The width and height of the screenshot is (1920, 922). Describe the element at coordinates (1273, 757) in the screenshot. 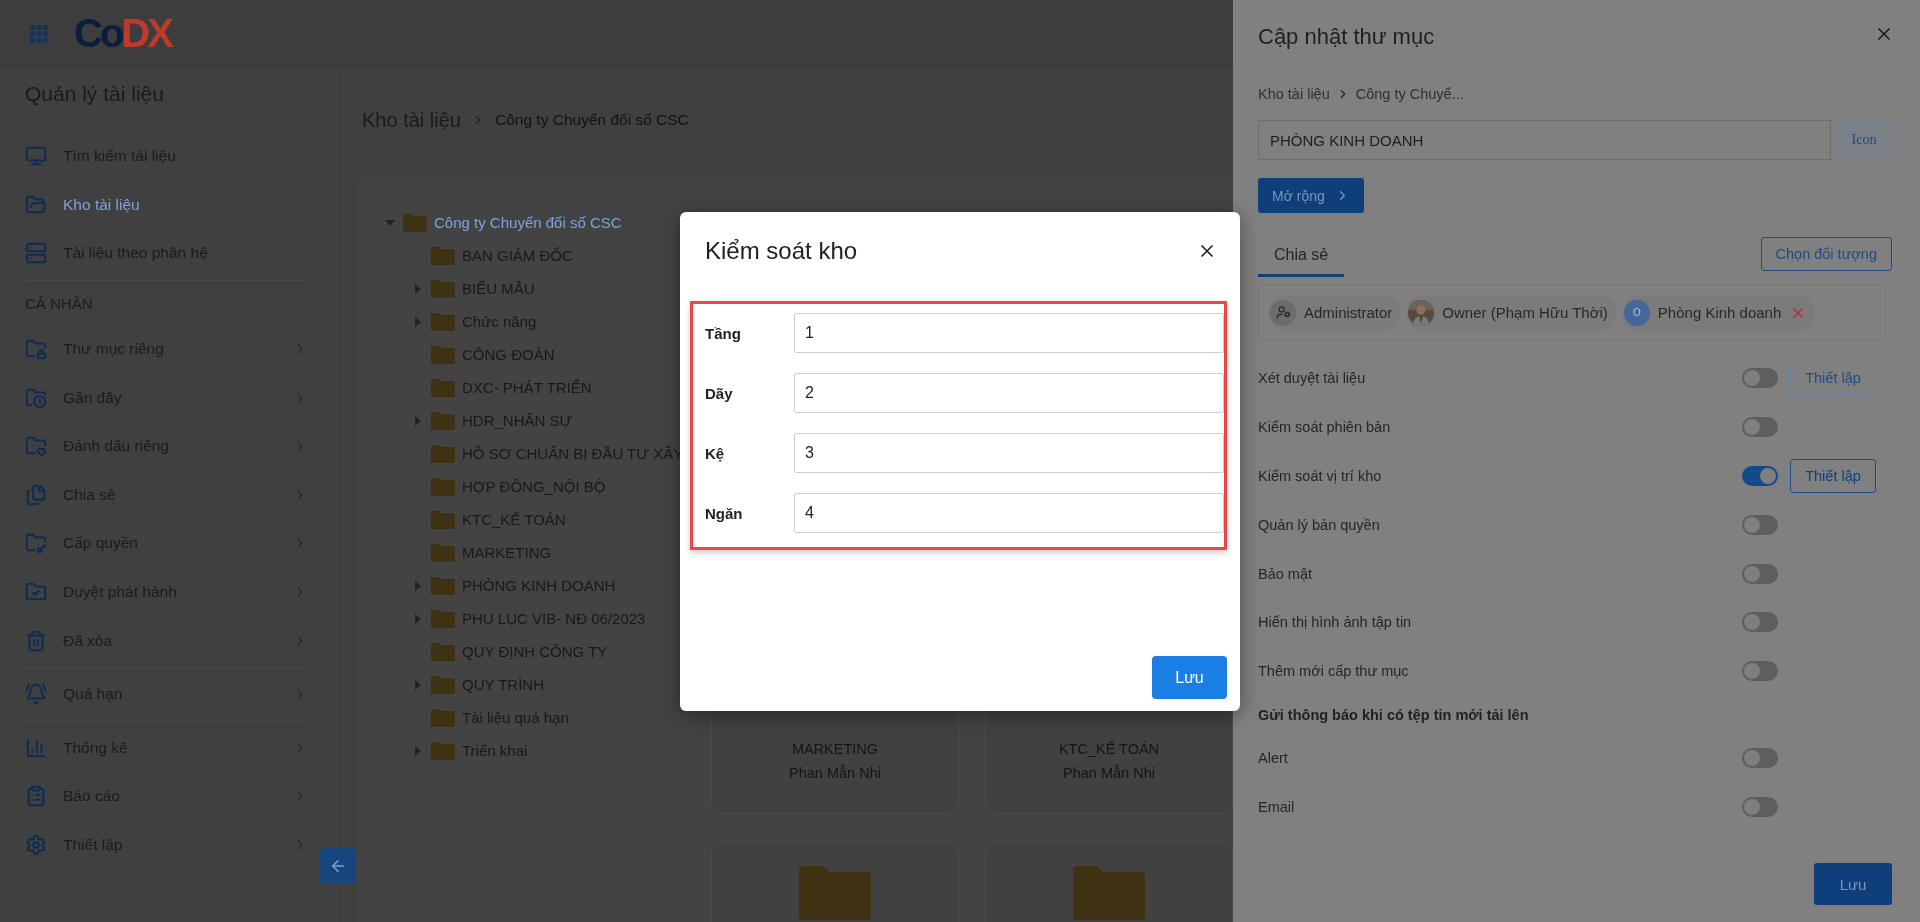

I see `setting-label: Alert` at that location.